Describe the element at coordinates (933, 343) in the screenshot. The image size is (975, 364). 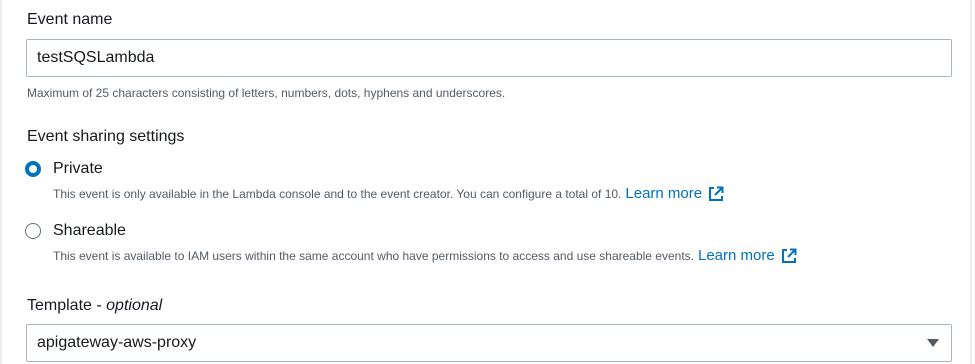
I see `caret-down-icon` at that location.